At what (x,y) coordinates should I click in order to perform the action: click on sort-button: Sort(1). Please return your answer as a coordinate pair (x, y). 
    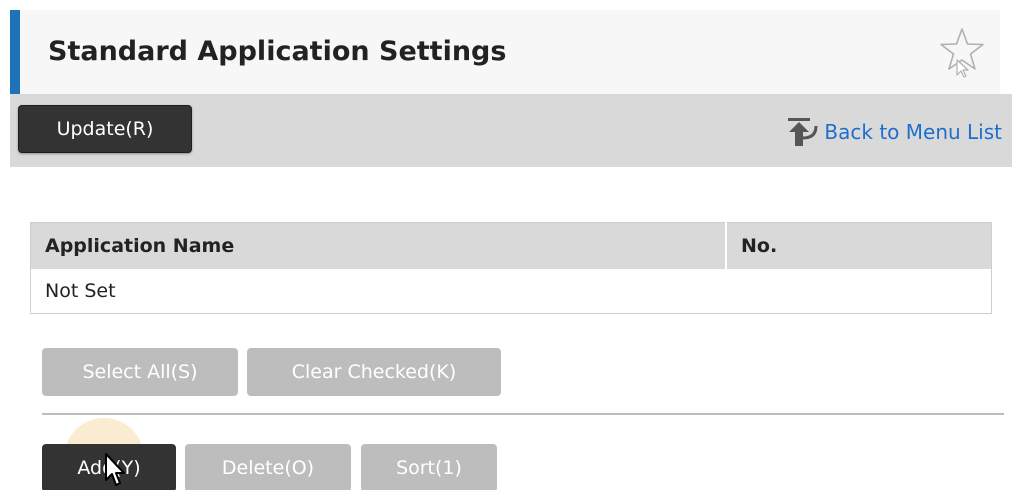
    Looking at the image, I should click on (429, 467).